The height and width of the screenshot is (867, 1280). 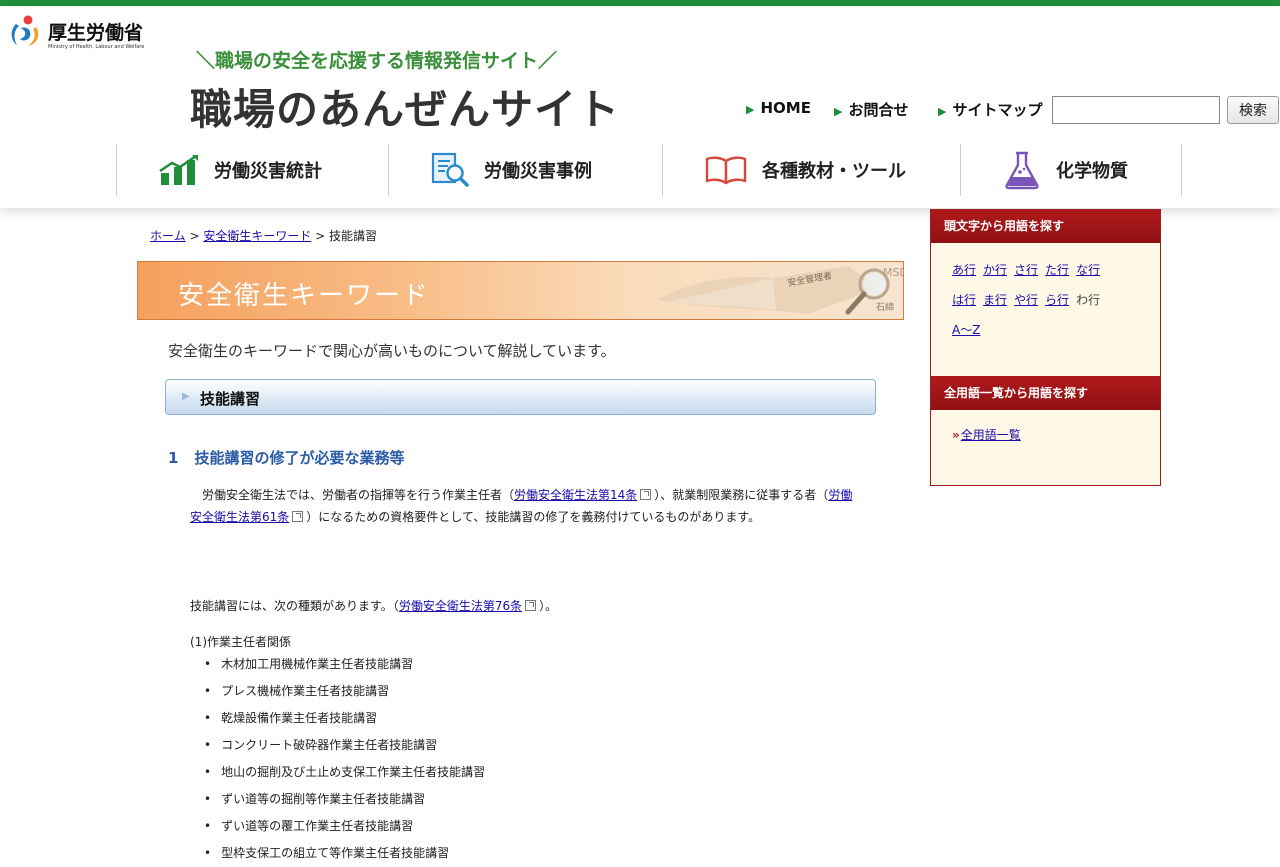 I want to click on initial-link-ka: か行, so click(x=995, y=270).